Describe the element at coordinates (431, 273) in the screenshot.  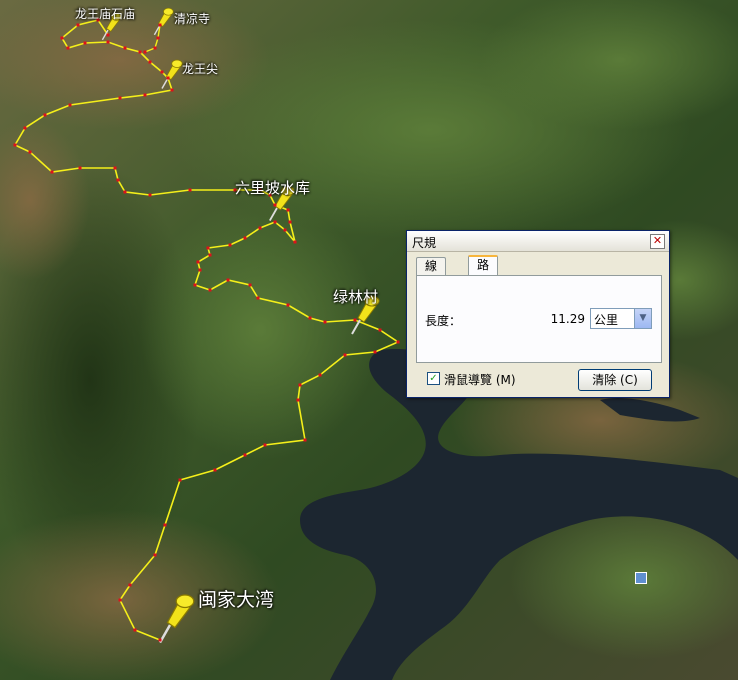
I see `tab-line: 線條` at that location.